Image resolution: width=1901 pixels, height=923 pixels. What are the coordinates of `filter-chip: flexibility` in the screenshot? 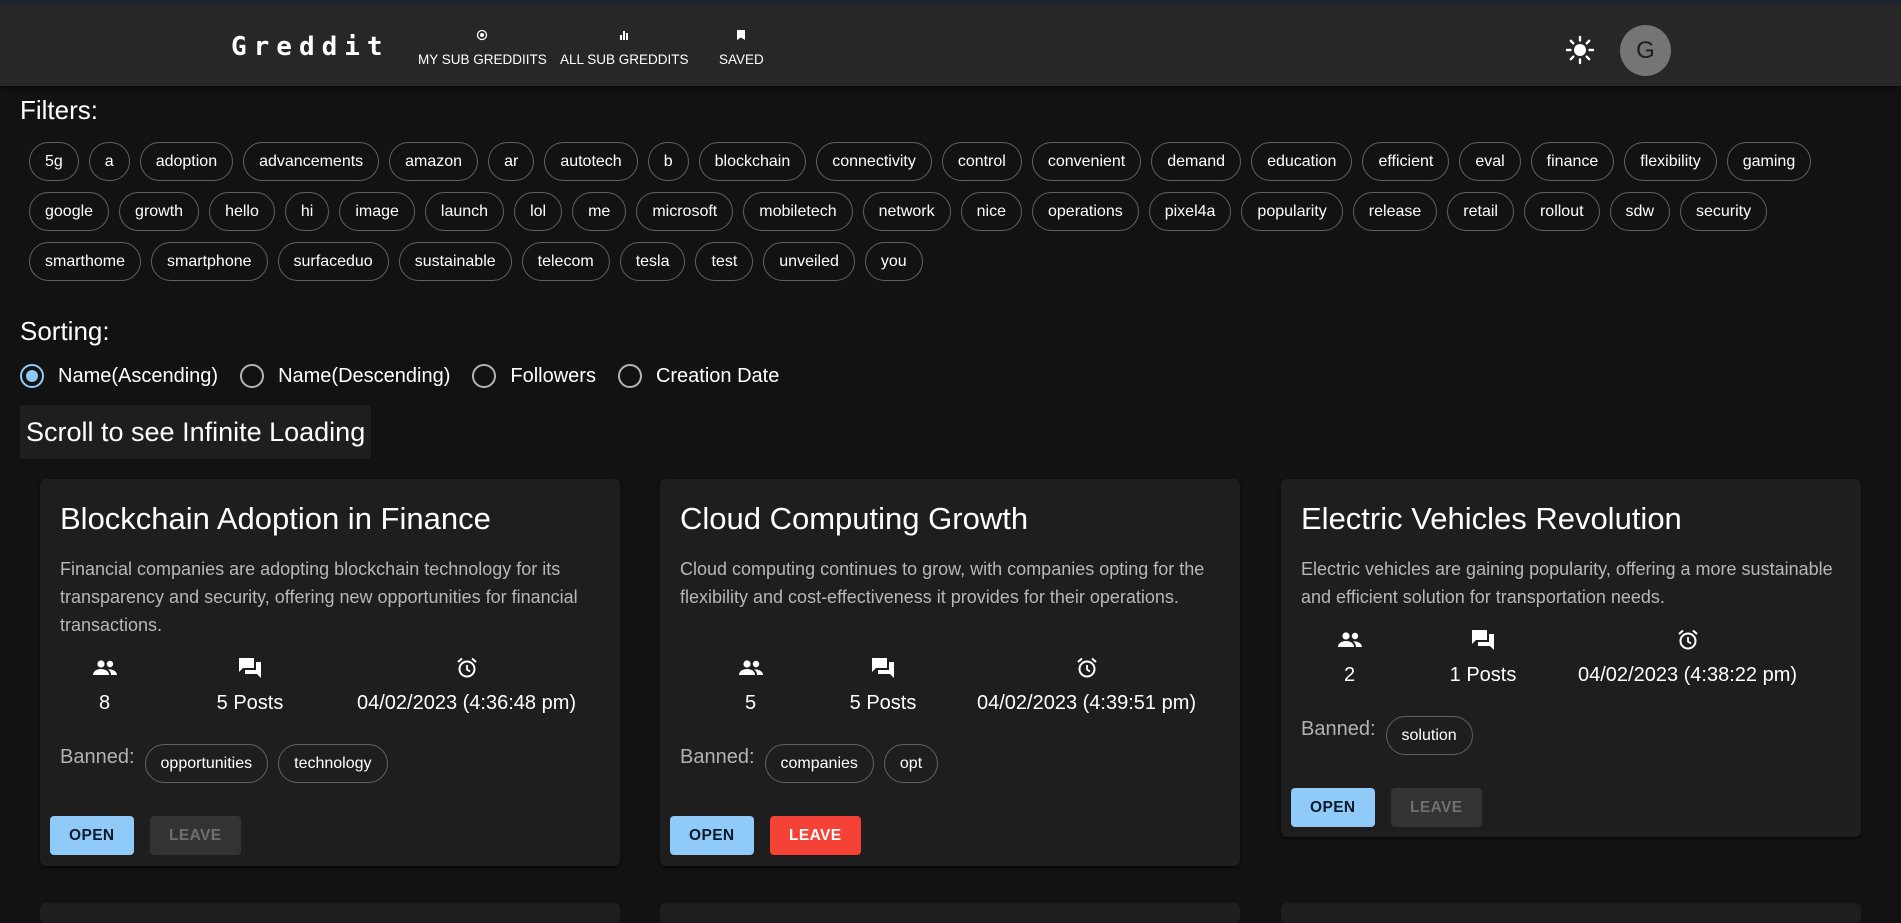 It's located at (1670, 161).